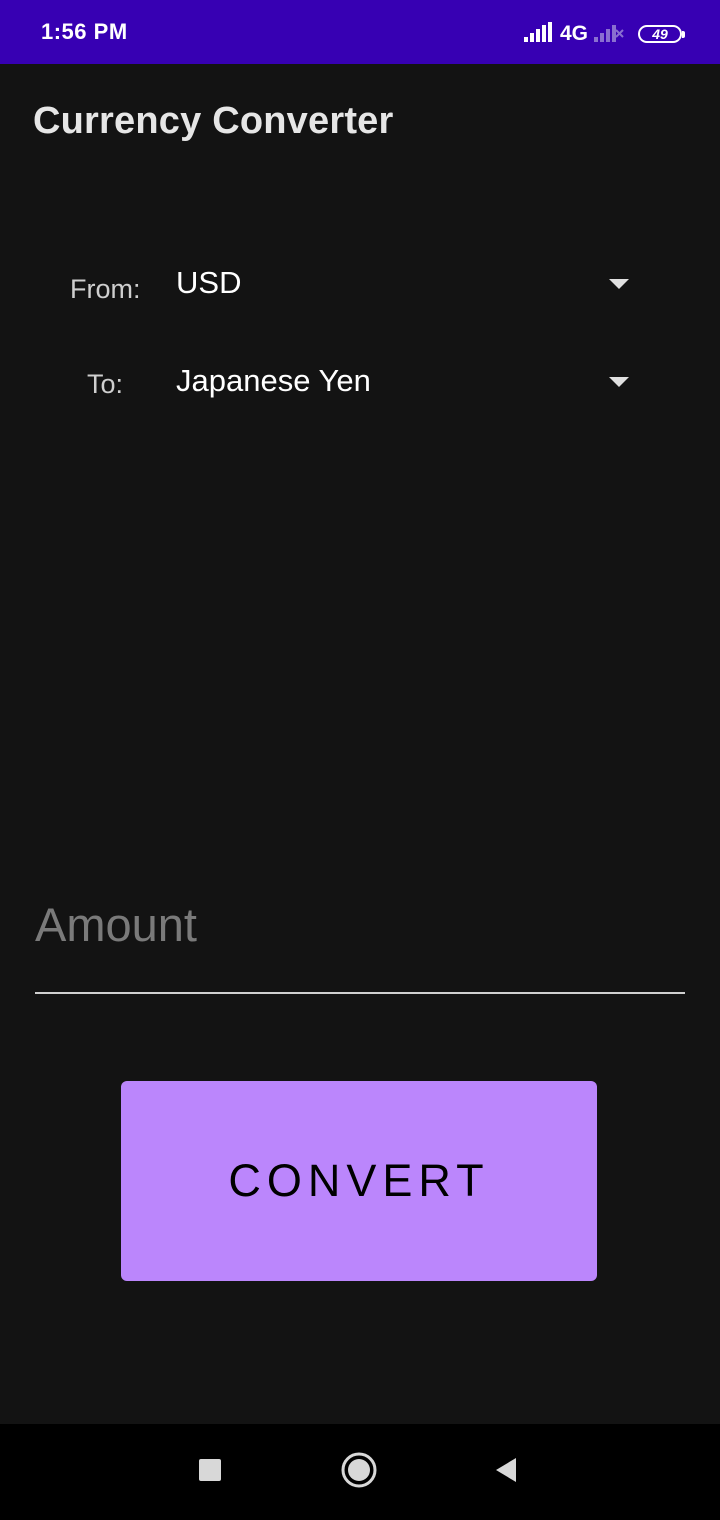 The width and height of the screenshot is (720, 1520). I want to click on home-circle-icon, so click(359, 1472).